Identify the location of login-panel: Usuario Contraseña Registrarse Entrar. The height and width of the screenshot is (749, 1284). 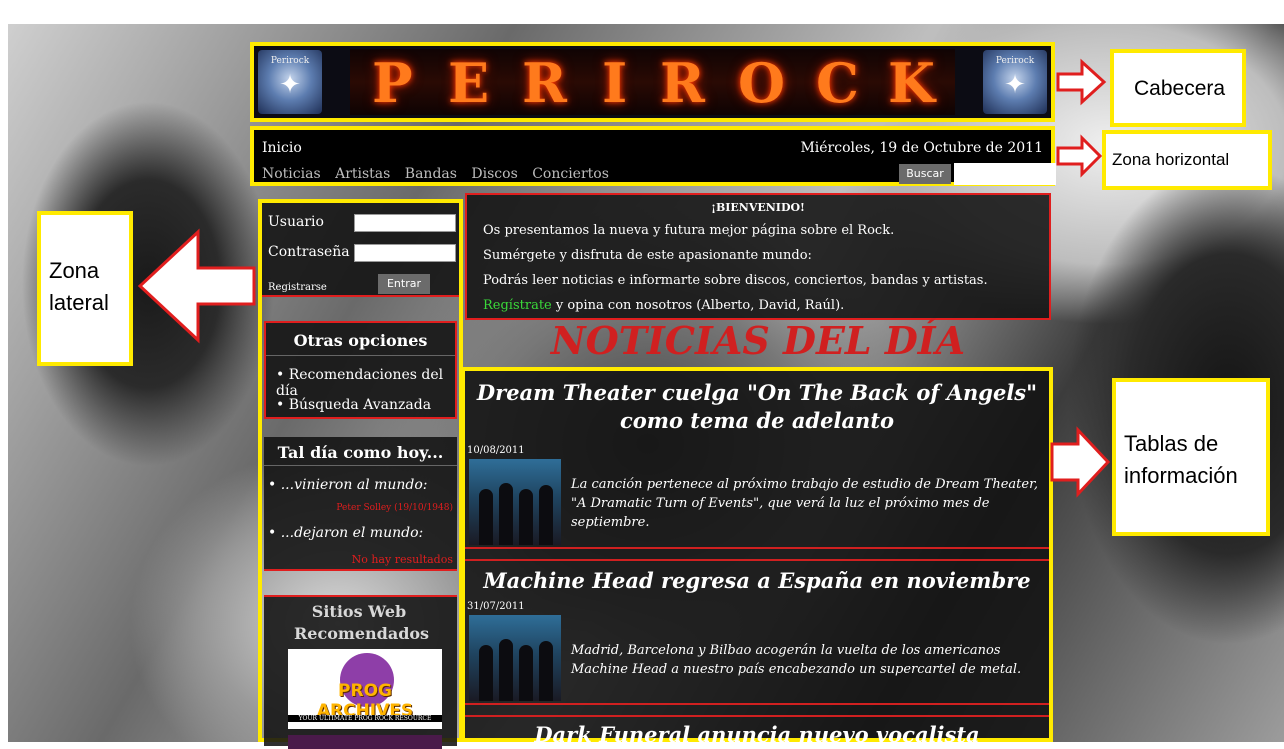
(360, 250).